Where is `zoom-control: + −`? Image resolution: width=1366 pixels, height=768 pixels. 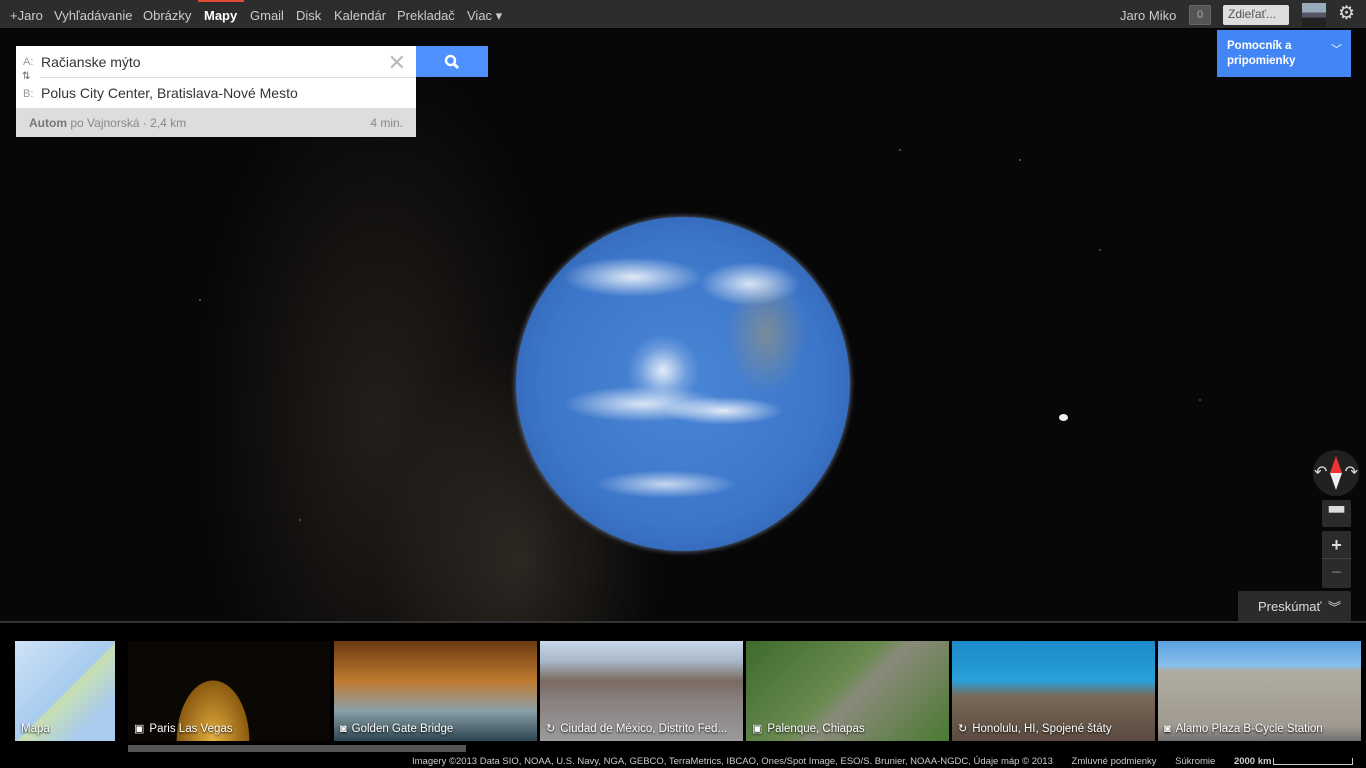
zoom-control: + − is located at coordinates (1336, 559).